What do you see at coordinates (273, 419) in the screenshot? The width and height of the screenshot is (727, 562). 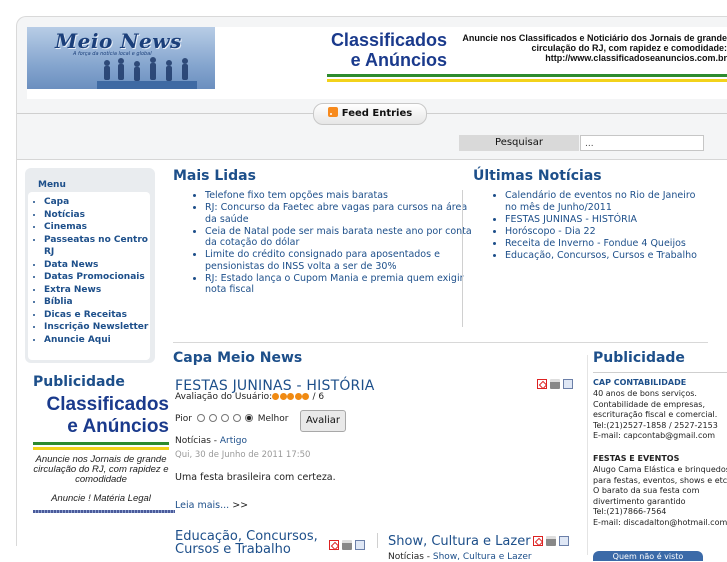 I see `melhor-label: Melhor` at bounding box center [273, 419].